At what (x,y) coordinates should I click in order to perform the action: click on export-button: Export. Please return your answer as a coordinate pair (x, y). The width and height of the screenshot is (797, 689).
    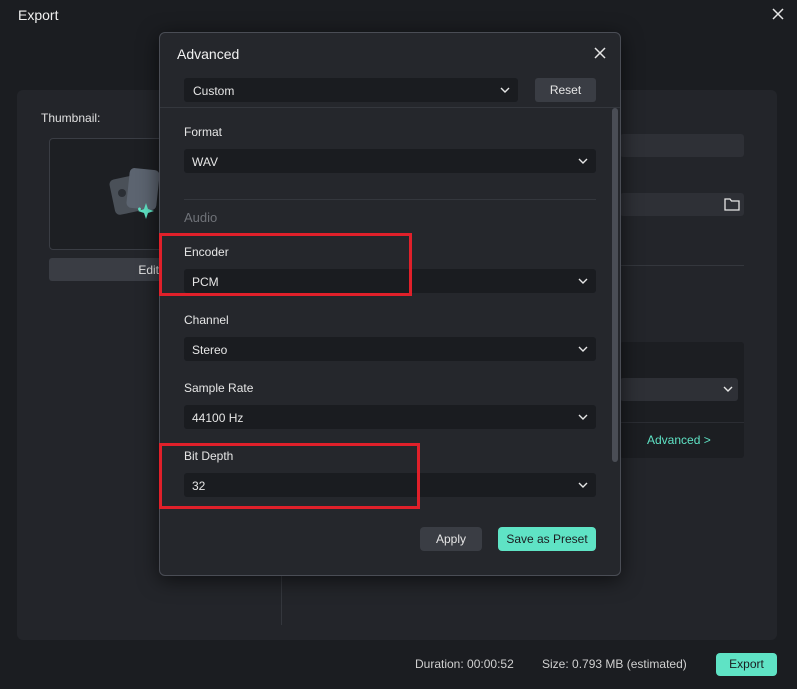
    Looking at the image, I should click on (746, 664).